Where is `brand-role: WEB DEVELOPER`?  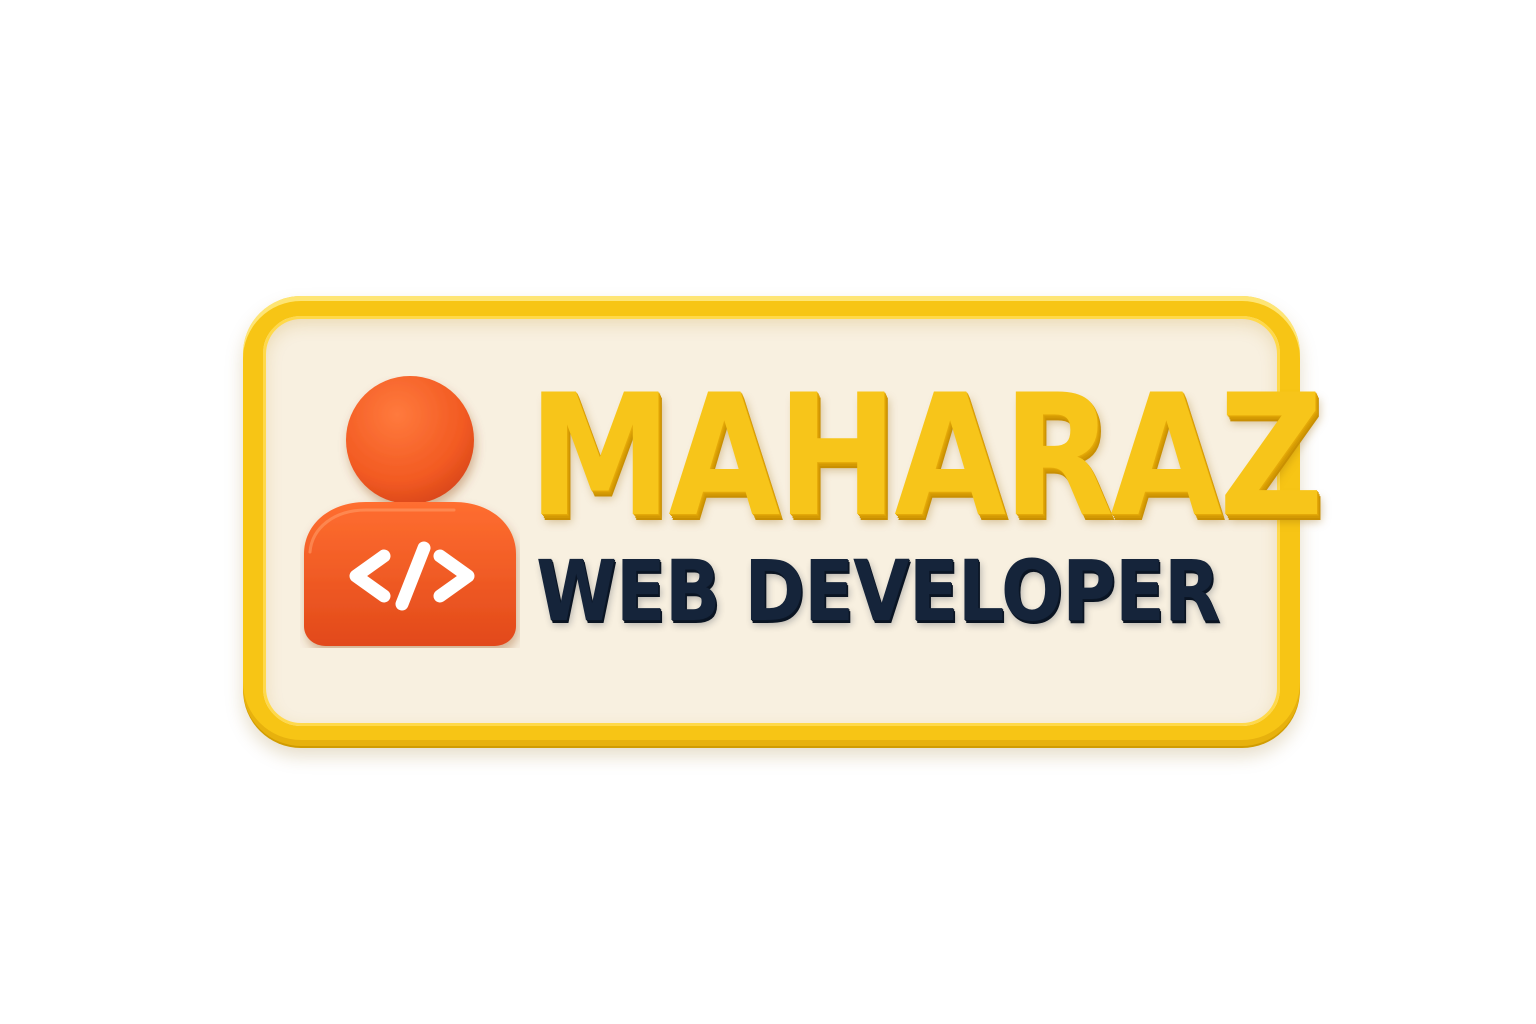
brand-role: WEB DEVELOPER is located at coordinates (878, 591).